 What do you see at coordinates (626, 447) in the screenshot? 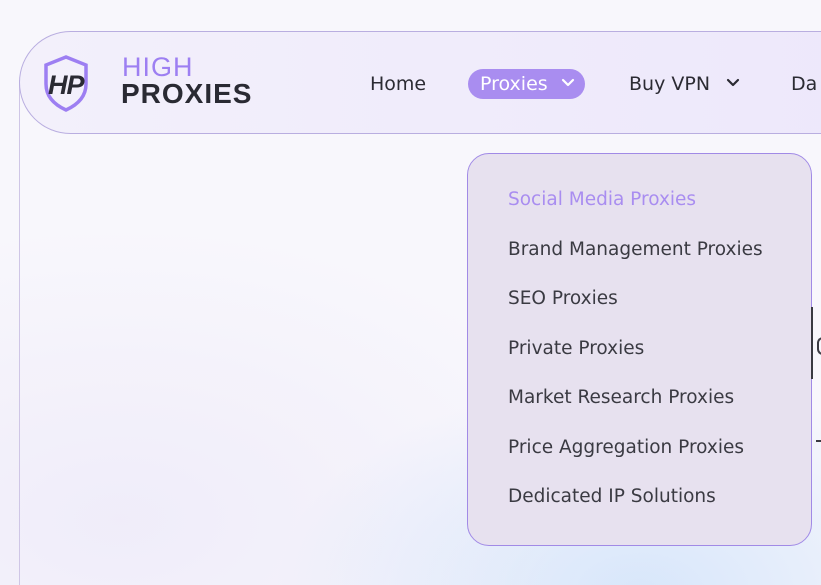
I see `menu-item-price-aggregation-proxies: Price Aggregation Proxies` at bounding box center [626, 447].